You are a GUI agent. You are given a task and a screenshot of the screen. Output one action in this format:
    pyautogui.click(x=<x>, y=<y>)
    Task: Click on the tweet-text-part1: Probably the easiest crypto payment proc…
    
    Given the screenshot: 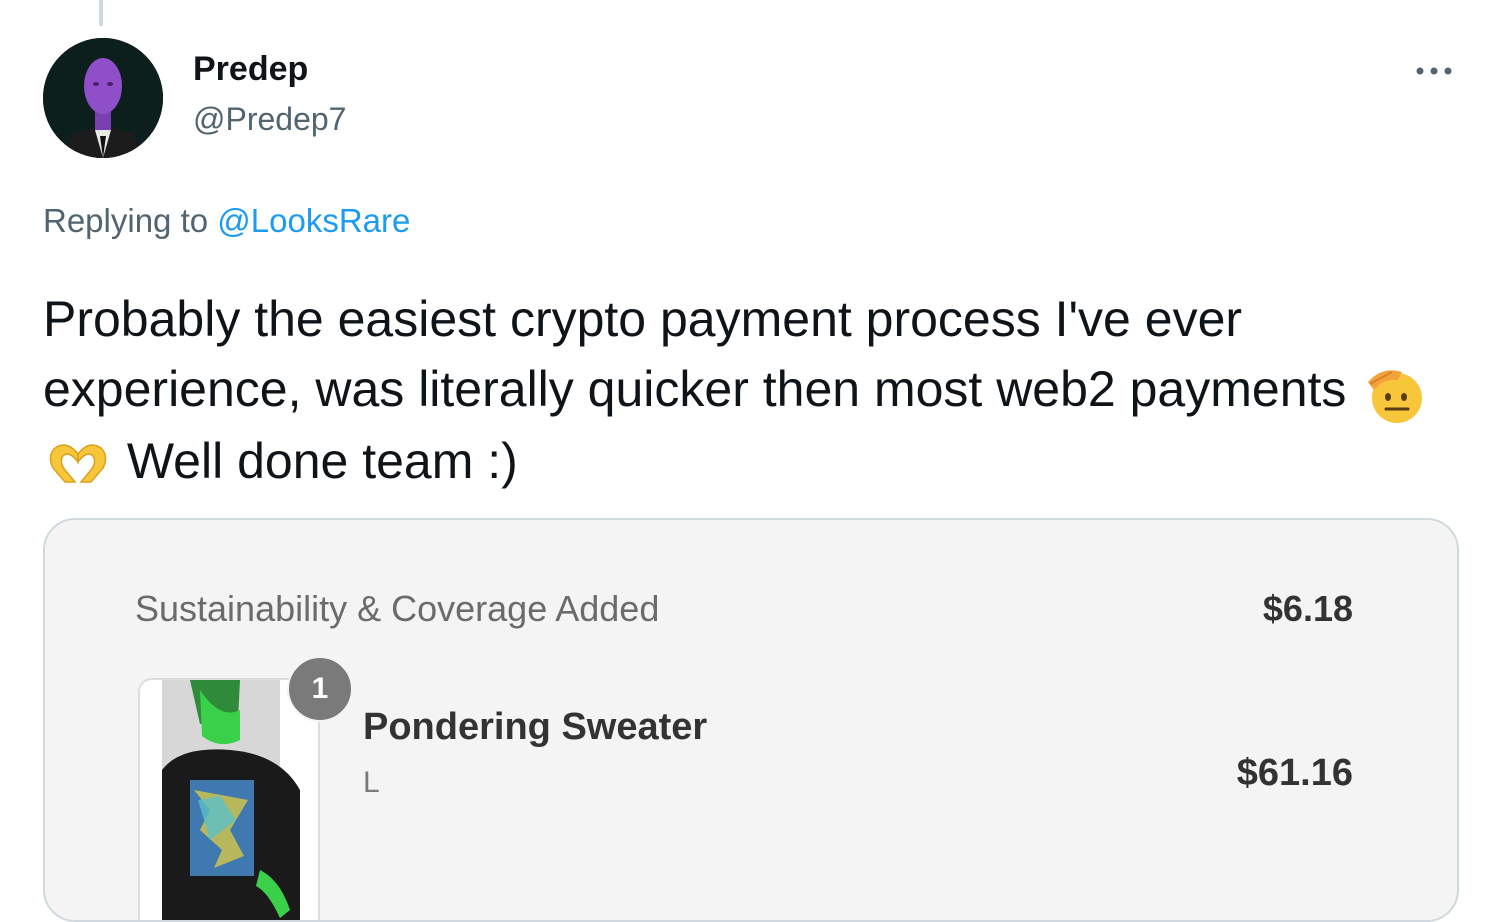 What is the action you would take?
    pyautogui.click(x=702, y=354)
    